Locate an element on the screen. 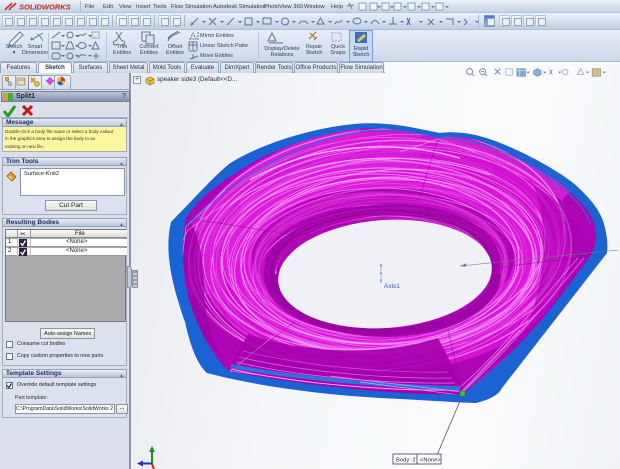  svg-text: <None> is located at coordinates (430, 461).